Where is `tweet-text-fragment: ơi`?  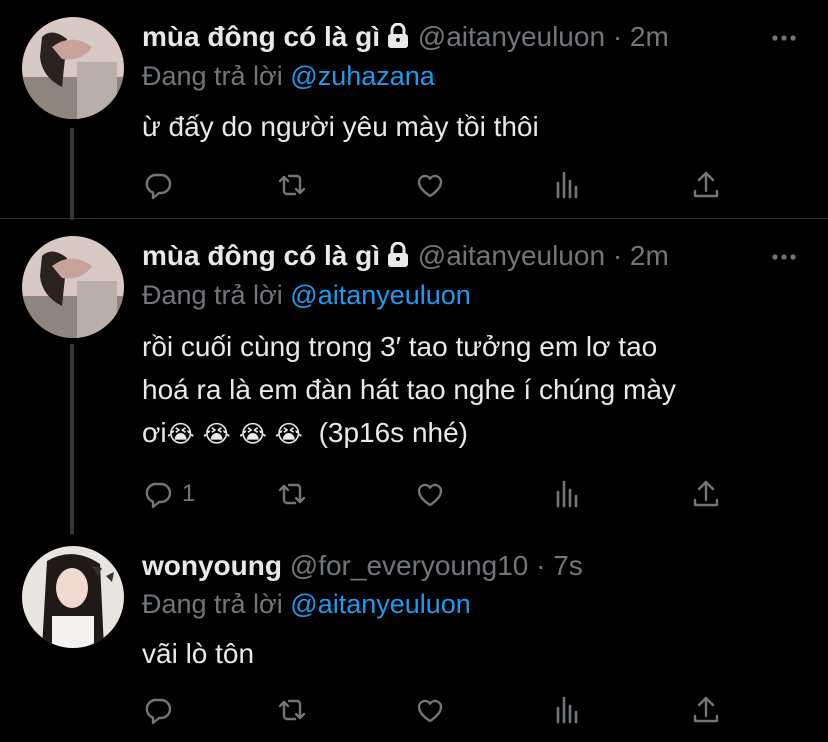
tweet-text-fragment: ơi is located at coordinates (154, 432).